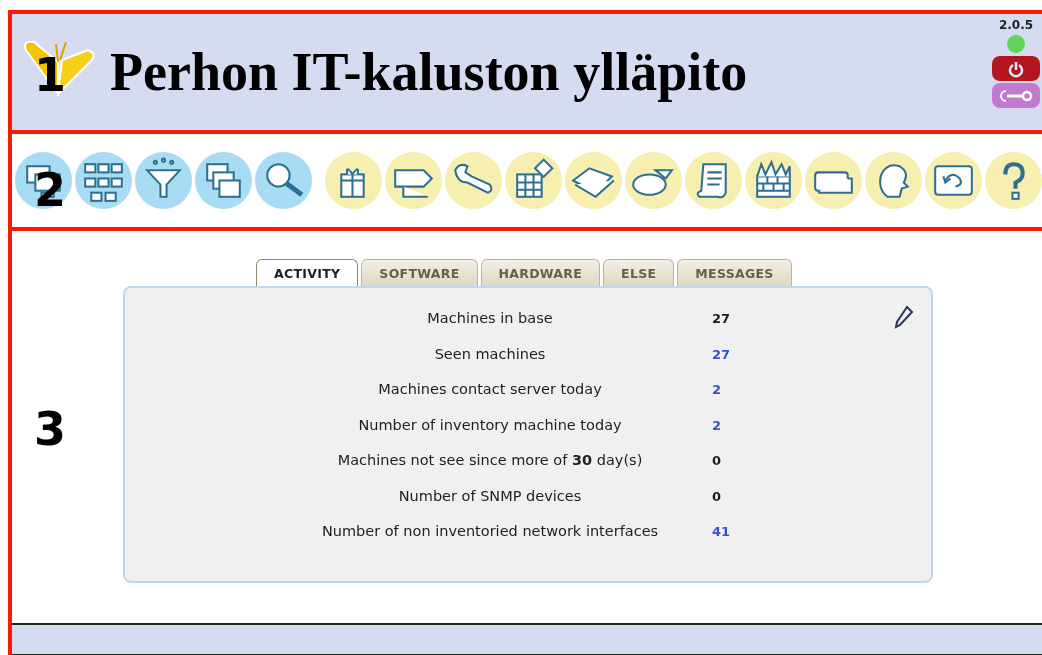 The image size is (1042, 655). I want to click on stat-label: Machines contact server today, so click(490, 389).